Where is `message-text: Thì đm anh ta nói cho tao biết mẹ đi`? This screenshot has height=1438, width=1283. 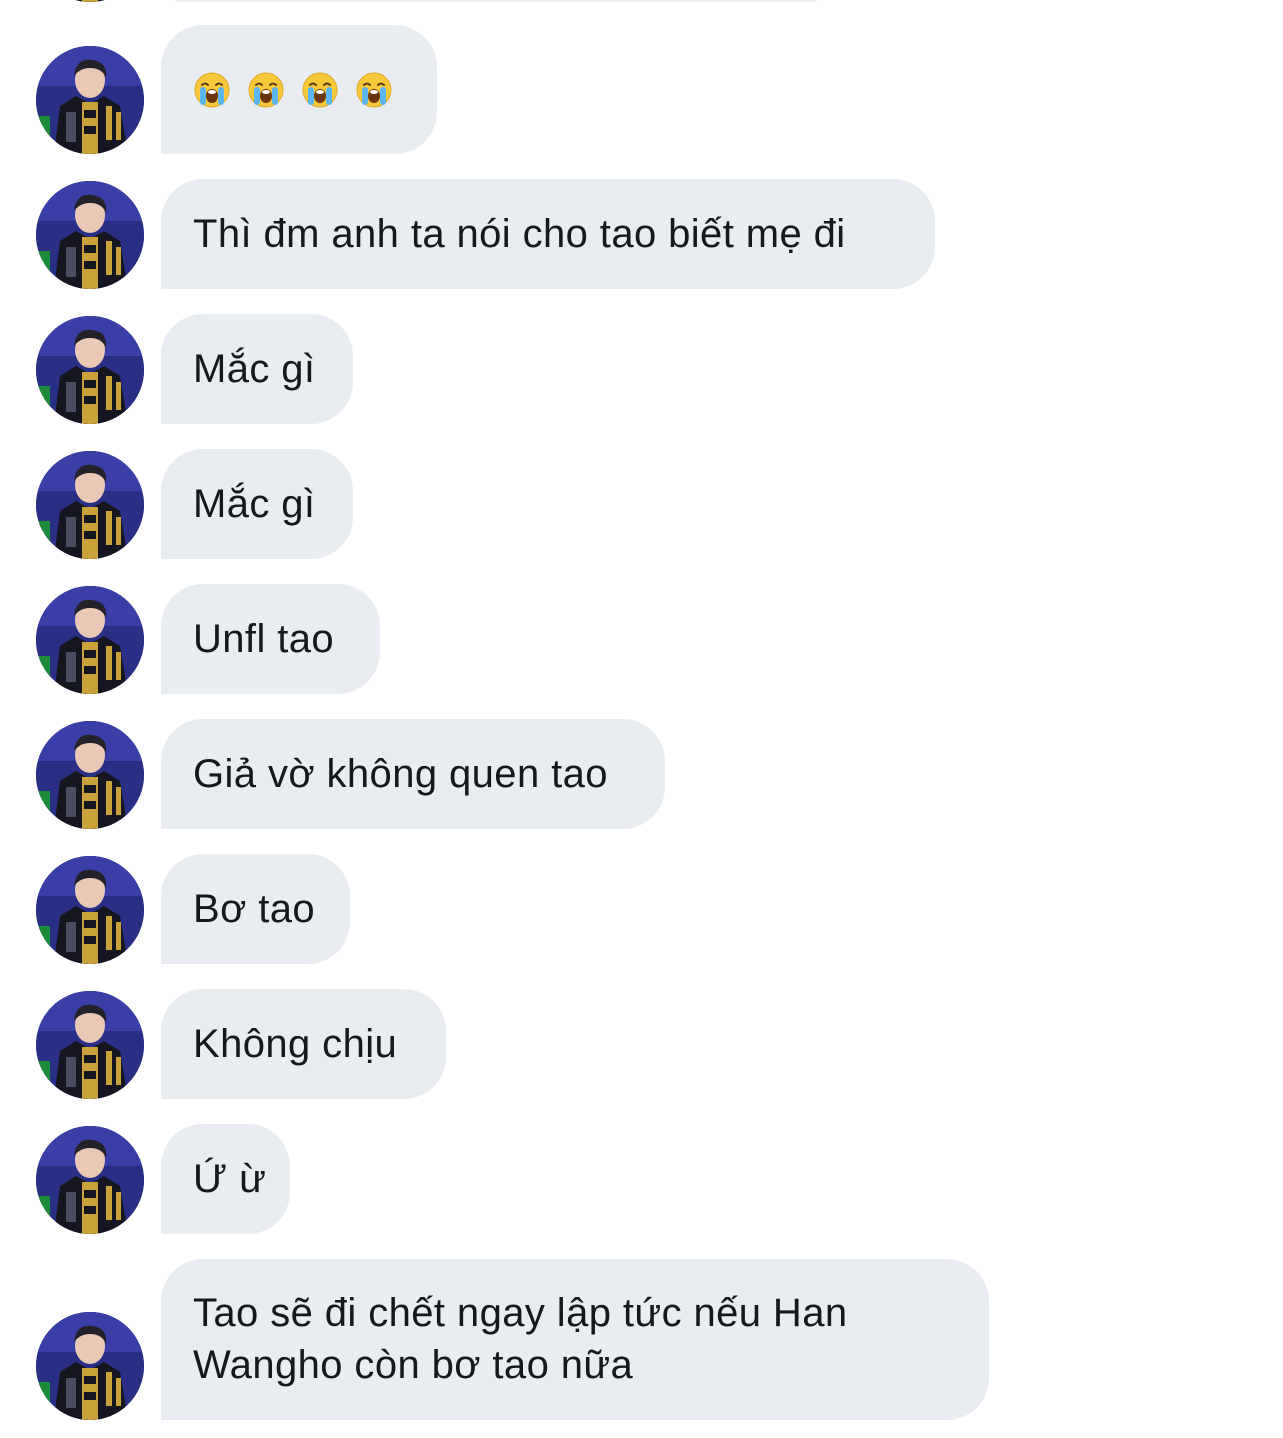
message-text: Thì đm anh ta nói cho tao biết mẹ đi is located at coordinates (519, 234).